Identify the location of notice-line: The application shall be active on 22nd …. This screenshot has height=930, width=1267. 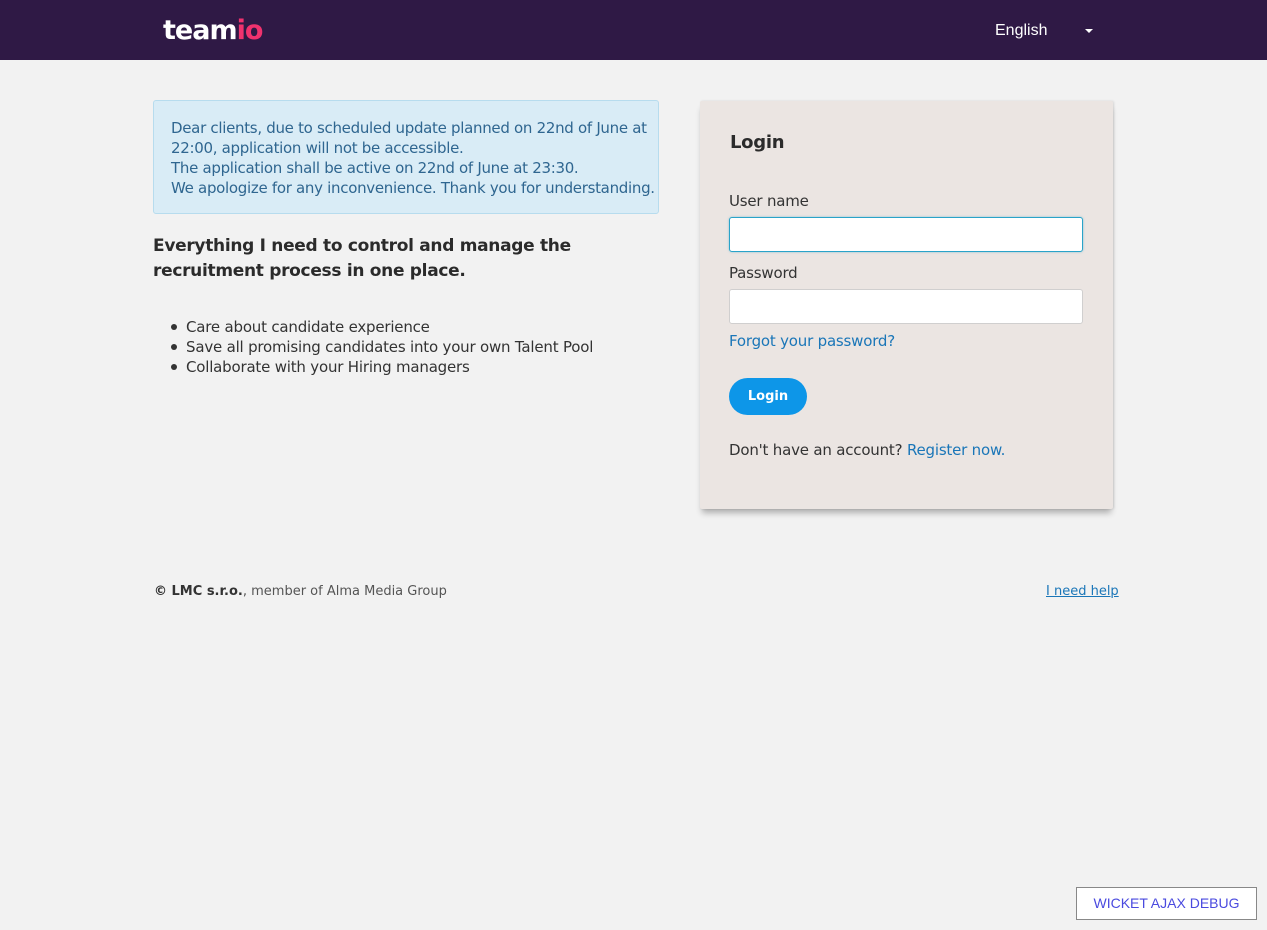
(375, 168).